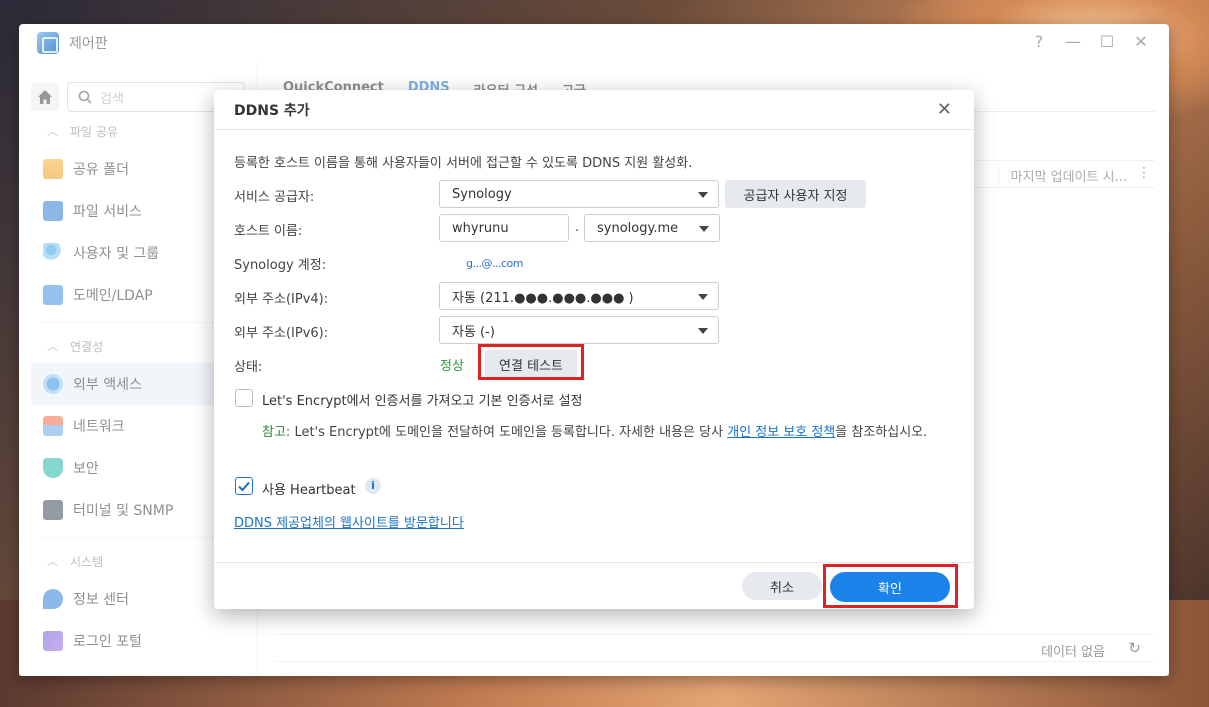  What do you see at coordinates (531, 362) in the screenshot?
I see `highlight-box-test` at bounding box center [531, 362].